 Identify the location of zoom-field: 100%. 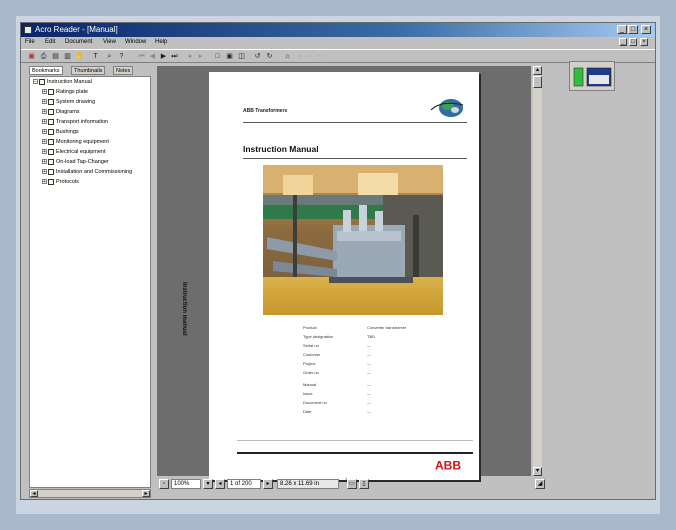
(186, 484).